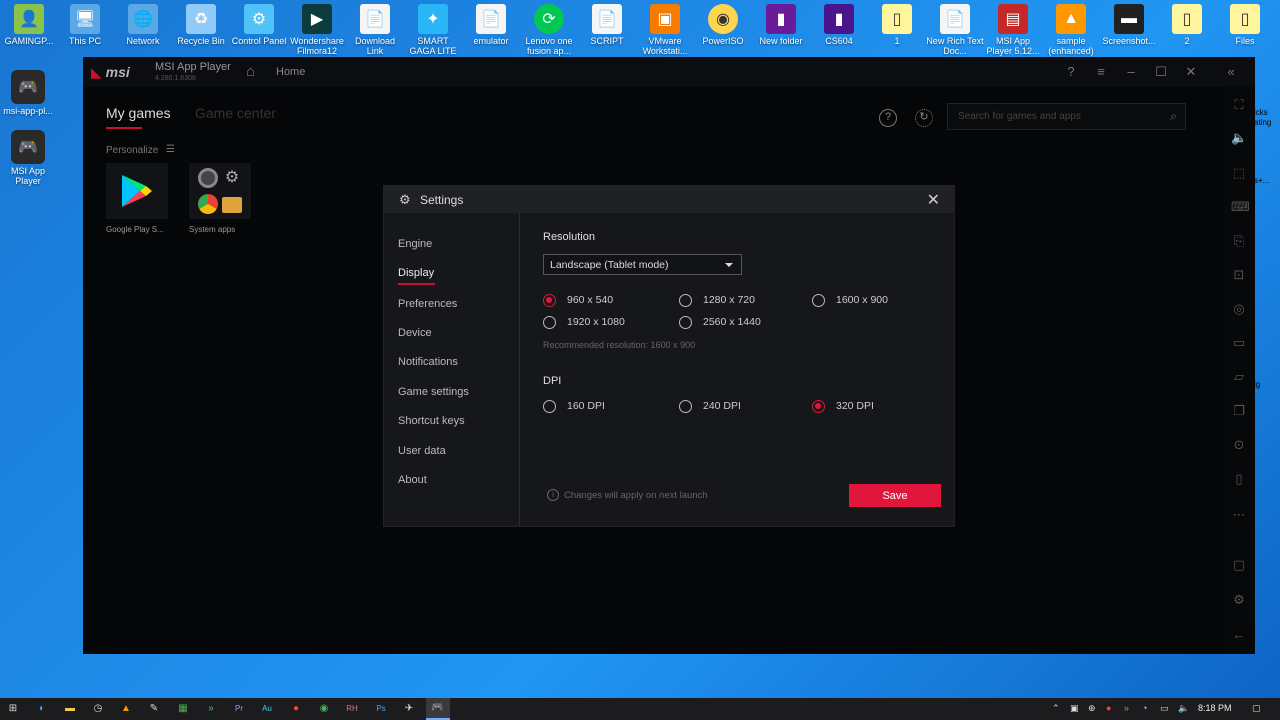 This screenshot has width=1280, height=720. What do you see at coordinates (259, 30) in the screenshot?
I see `desktop-icon-control-panel: ⚙ Control Panel` at bounding box center [259, 30].